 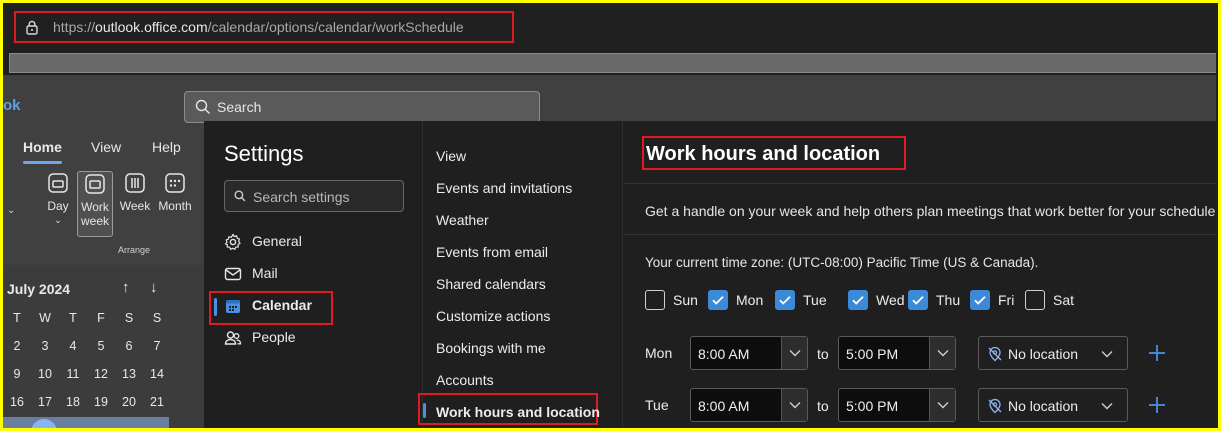 What do you see at coordinates (101, 346) in the screenshot?
I see `calendar-day: 5` at bounding box center [101, 346].